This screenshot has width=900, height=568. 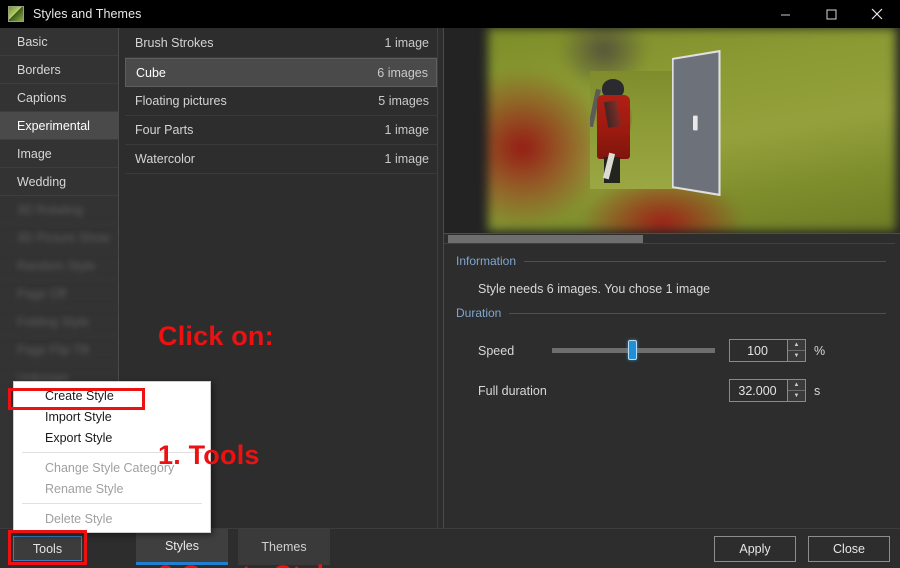 I want to click on maximize-icon, so click(x=831, y=14).